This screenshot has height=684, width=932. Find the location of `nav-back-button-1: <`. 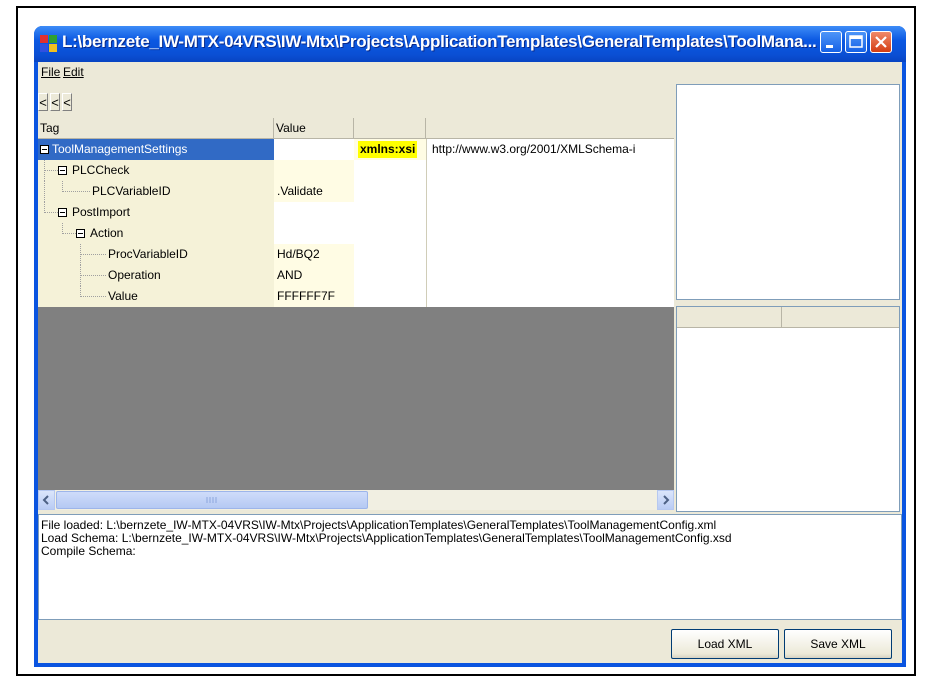

nav-back-button-1: < is located at coordinates (43, 102).